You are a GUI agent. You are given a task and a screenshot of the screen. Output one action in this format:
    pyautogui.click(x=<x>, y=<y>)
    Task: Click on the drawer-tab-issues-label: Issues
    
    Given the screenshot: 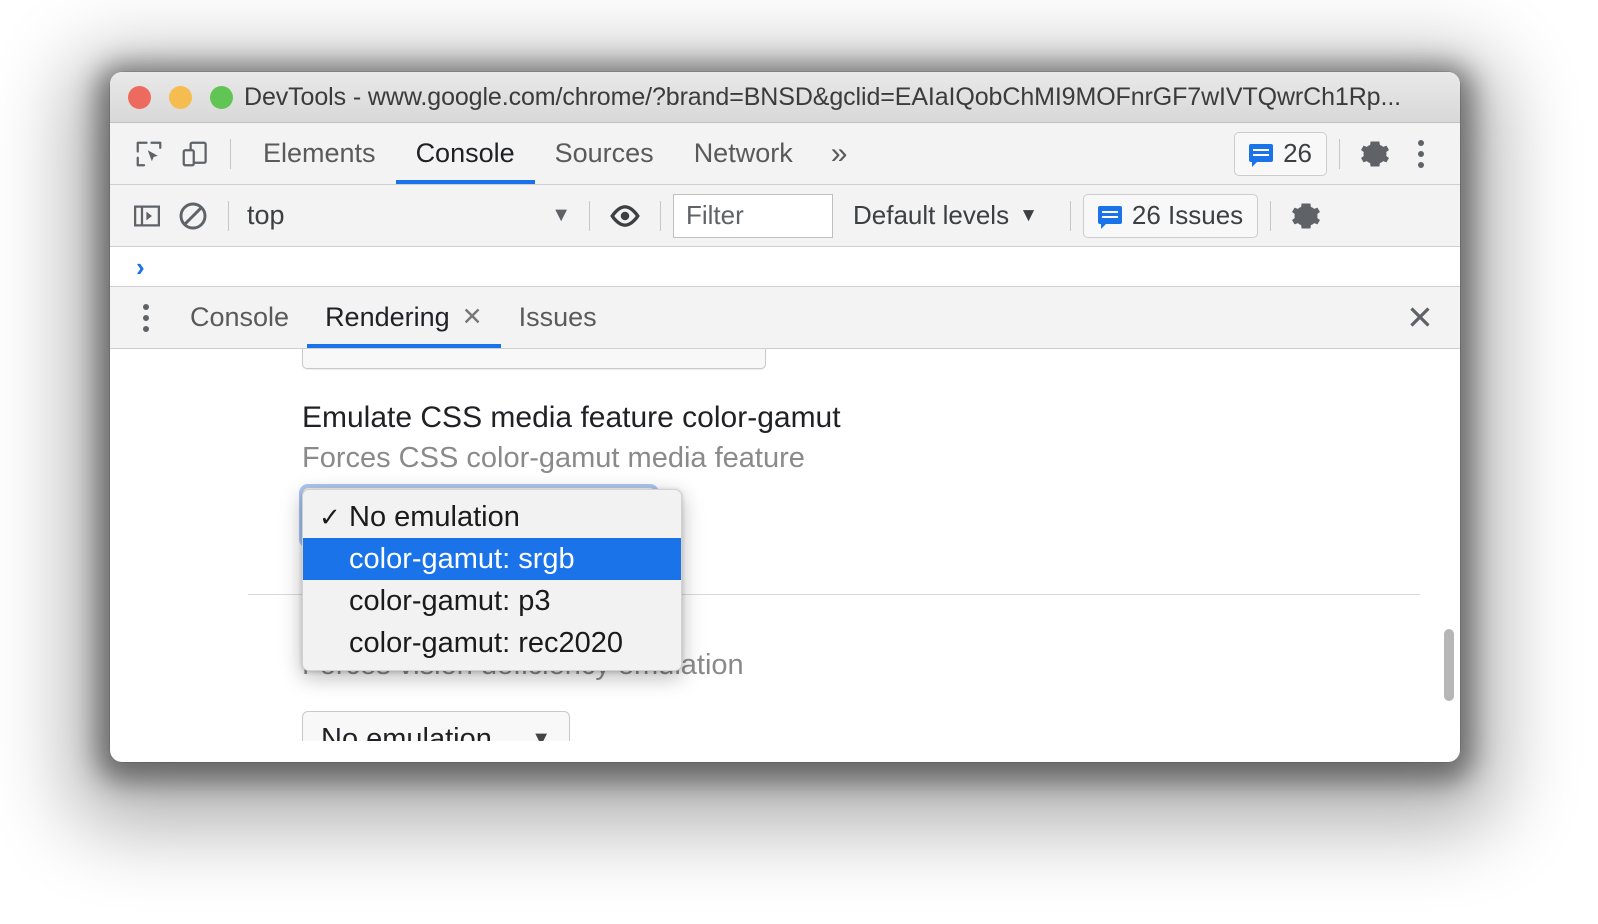 What is the action you would take?
    pyautogui.click(x=557, y=317)
    